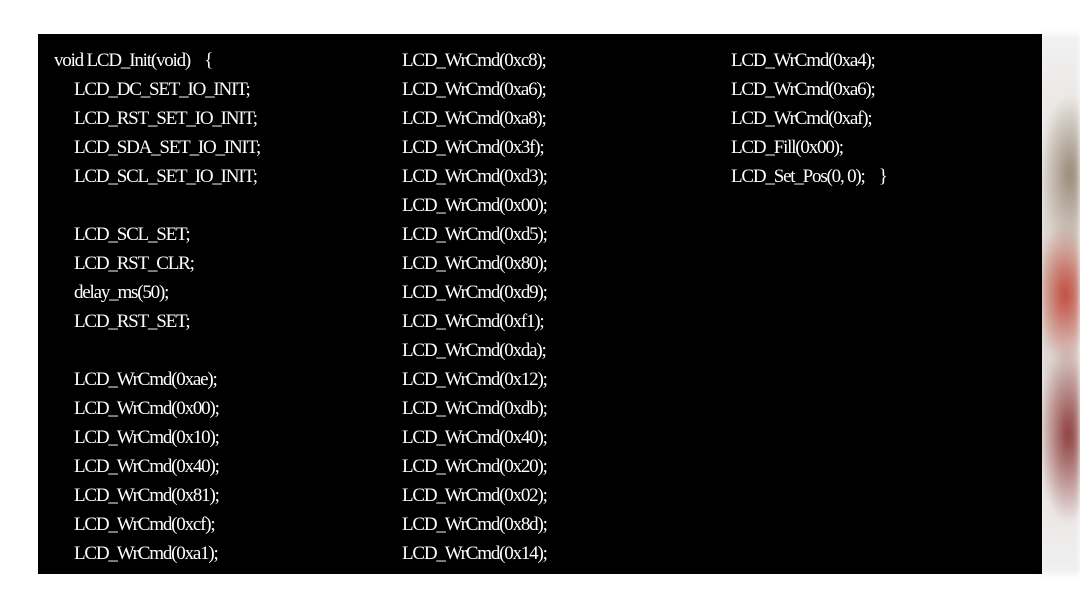 Image resolution: width=1080 pixels, height=607 pixels. I want to click on code-line: LCD_WrCmd(0xaf);, so click(802, 118).